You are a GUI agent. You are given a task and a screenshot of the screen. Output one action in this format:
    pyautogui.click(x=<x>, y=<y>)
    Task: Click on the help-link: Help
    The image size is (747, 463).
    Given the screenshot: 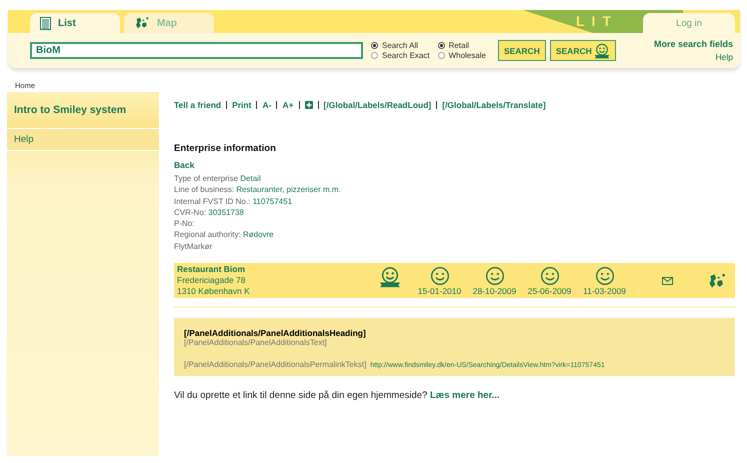 What is the action you would take?
    pyautogui.click(x=724, y=57)
    